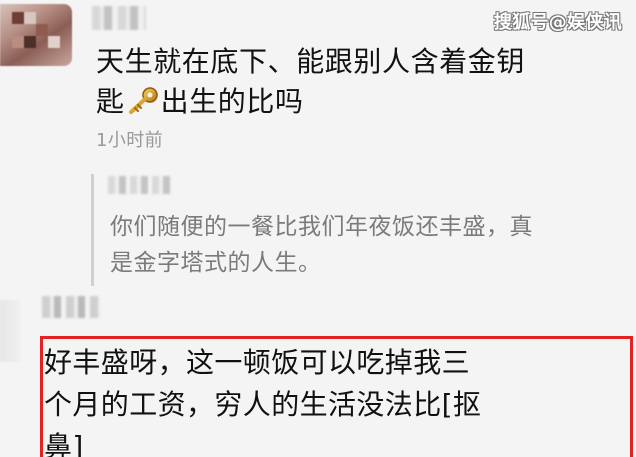 The height and width of the screenshot is (457, 636). What do you see at coordinates (140, 185) in the screenshot?
I see `quoted-username-redacted` at bounding box center [140, 185].